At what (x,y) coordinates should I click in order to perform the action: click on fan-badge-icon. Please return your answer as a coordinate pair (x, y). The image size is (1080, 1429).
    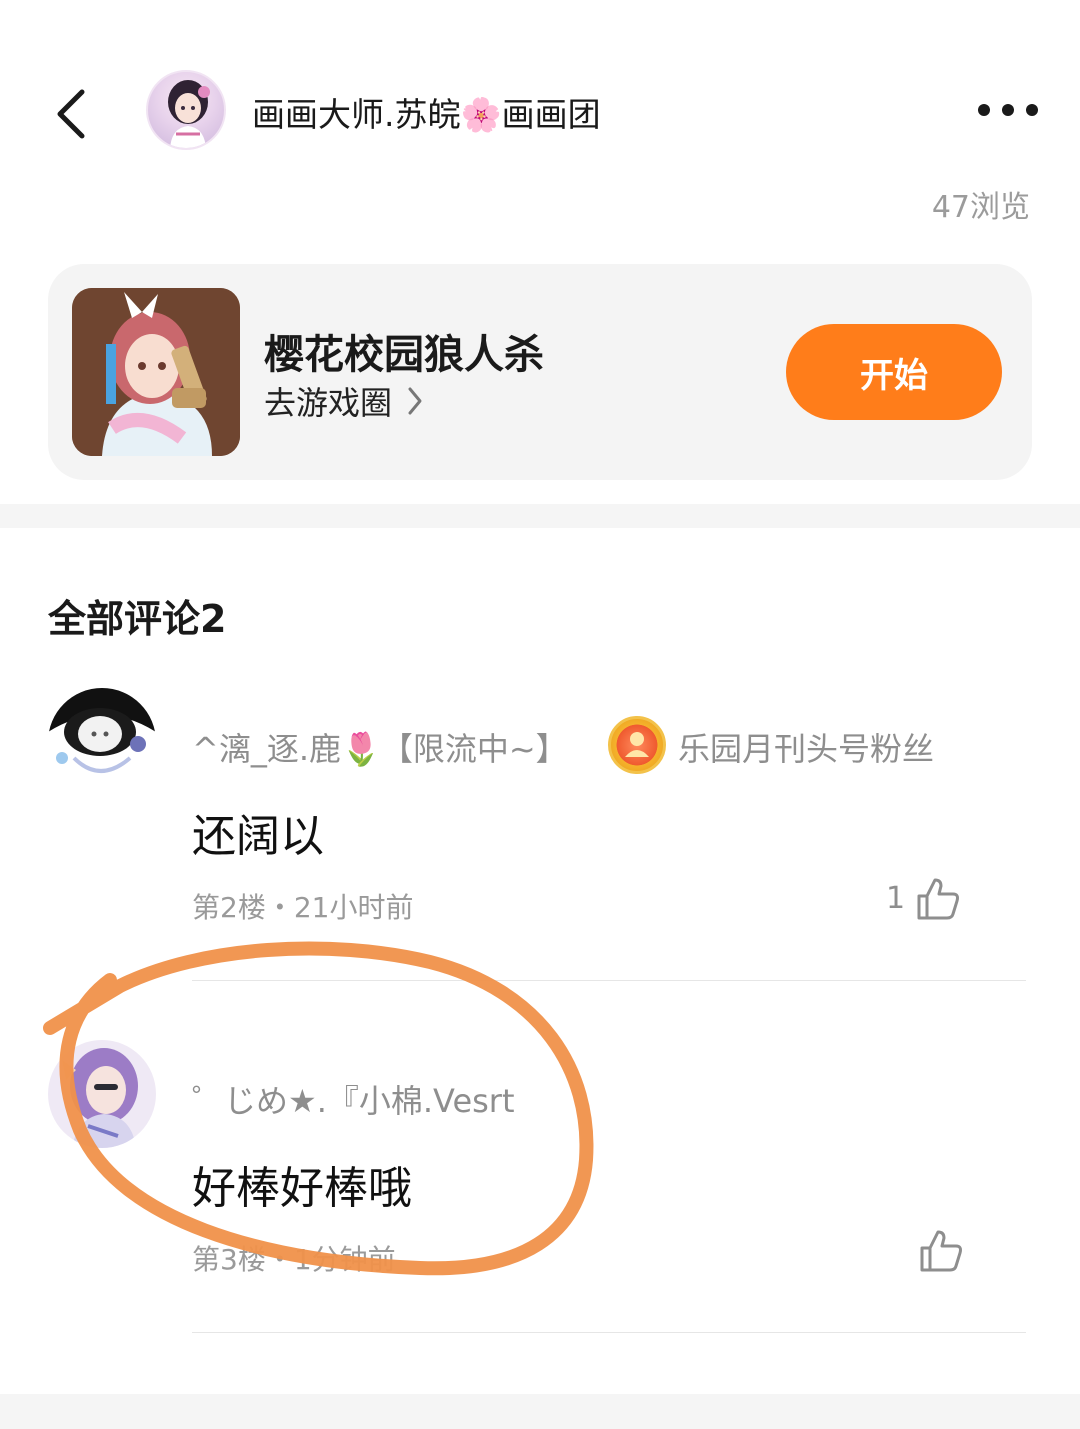
    Looking at the image, I should click on (637, 745).